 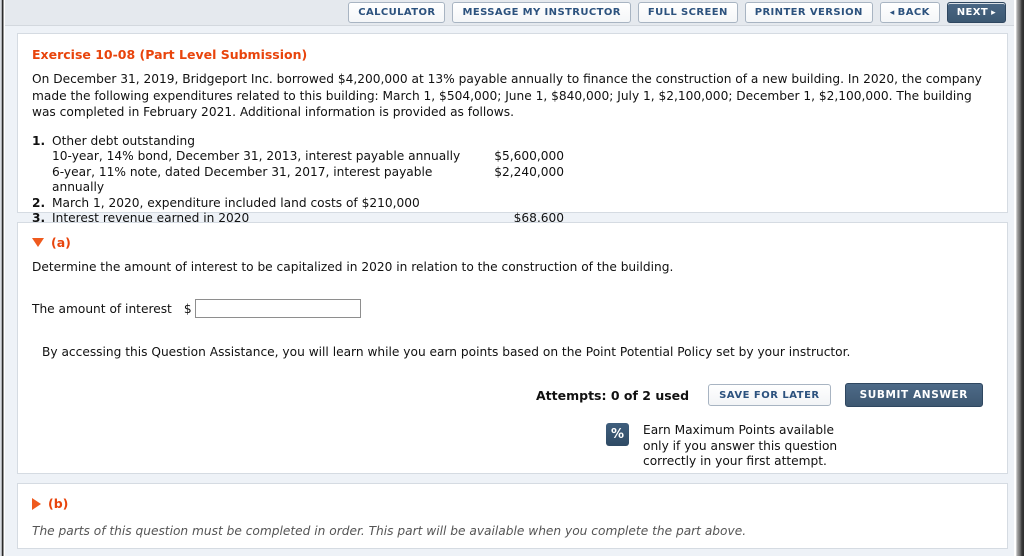 I want to click on calculator-button: CALCULATOR, so click(x=397, y=12).